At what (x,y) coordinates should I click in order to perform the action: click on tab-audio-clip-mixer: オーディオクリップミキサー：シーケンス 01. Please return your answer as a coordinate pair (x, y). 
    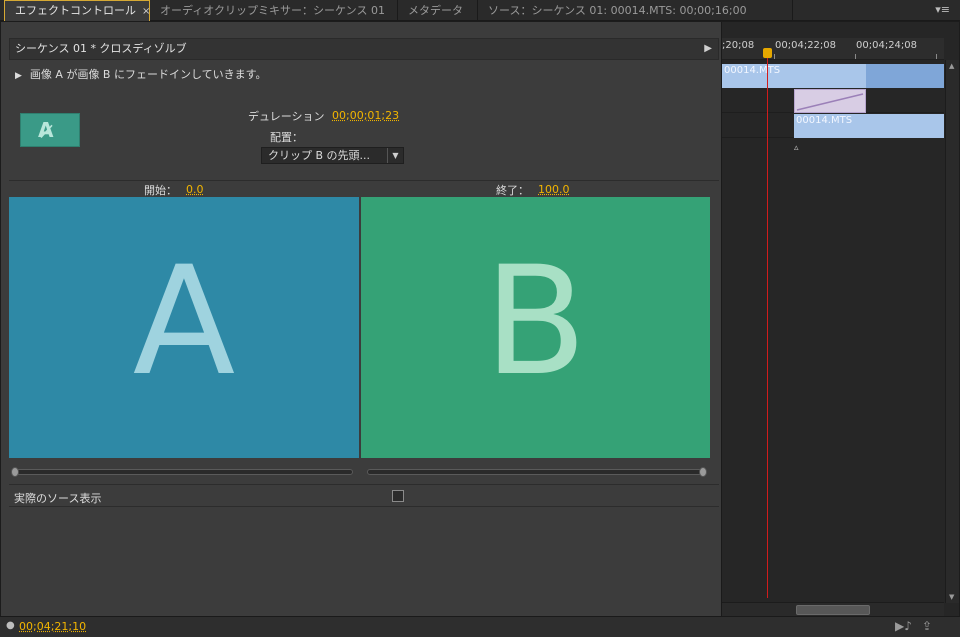
    Looking at the image, I should click on (274, 10).